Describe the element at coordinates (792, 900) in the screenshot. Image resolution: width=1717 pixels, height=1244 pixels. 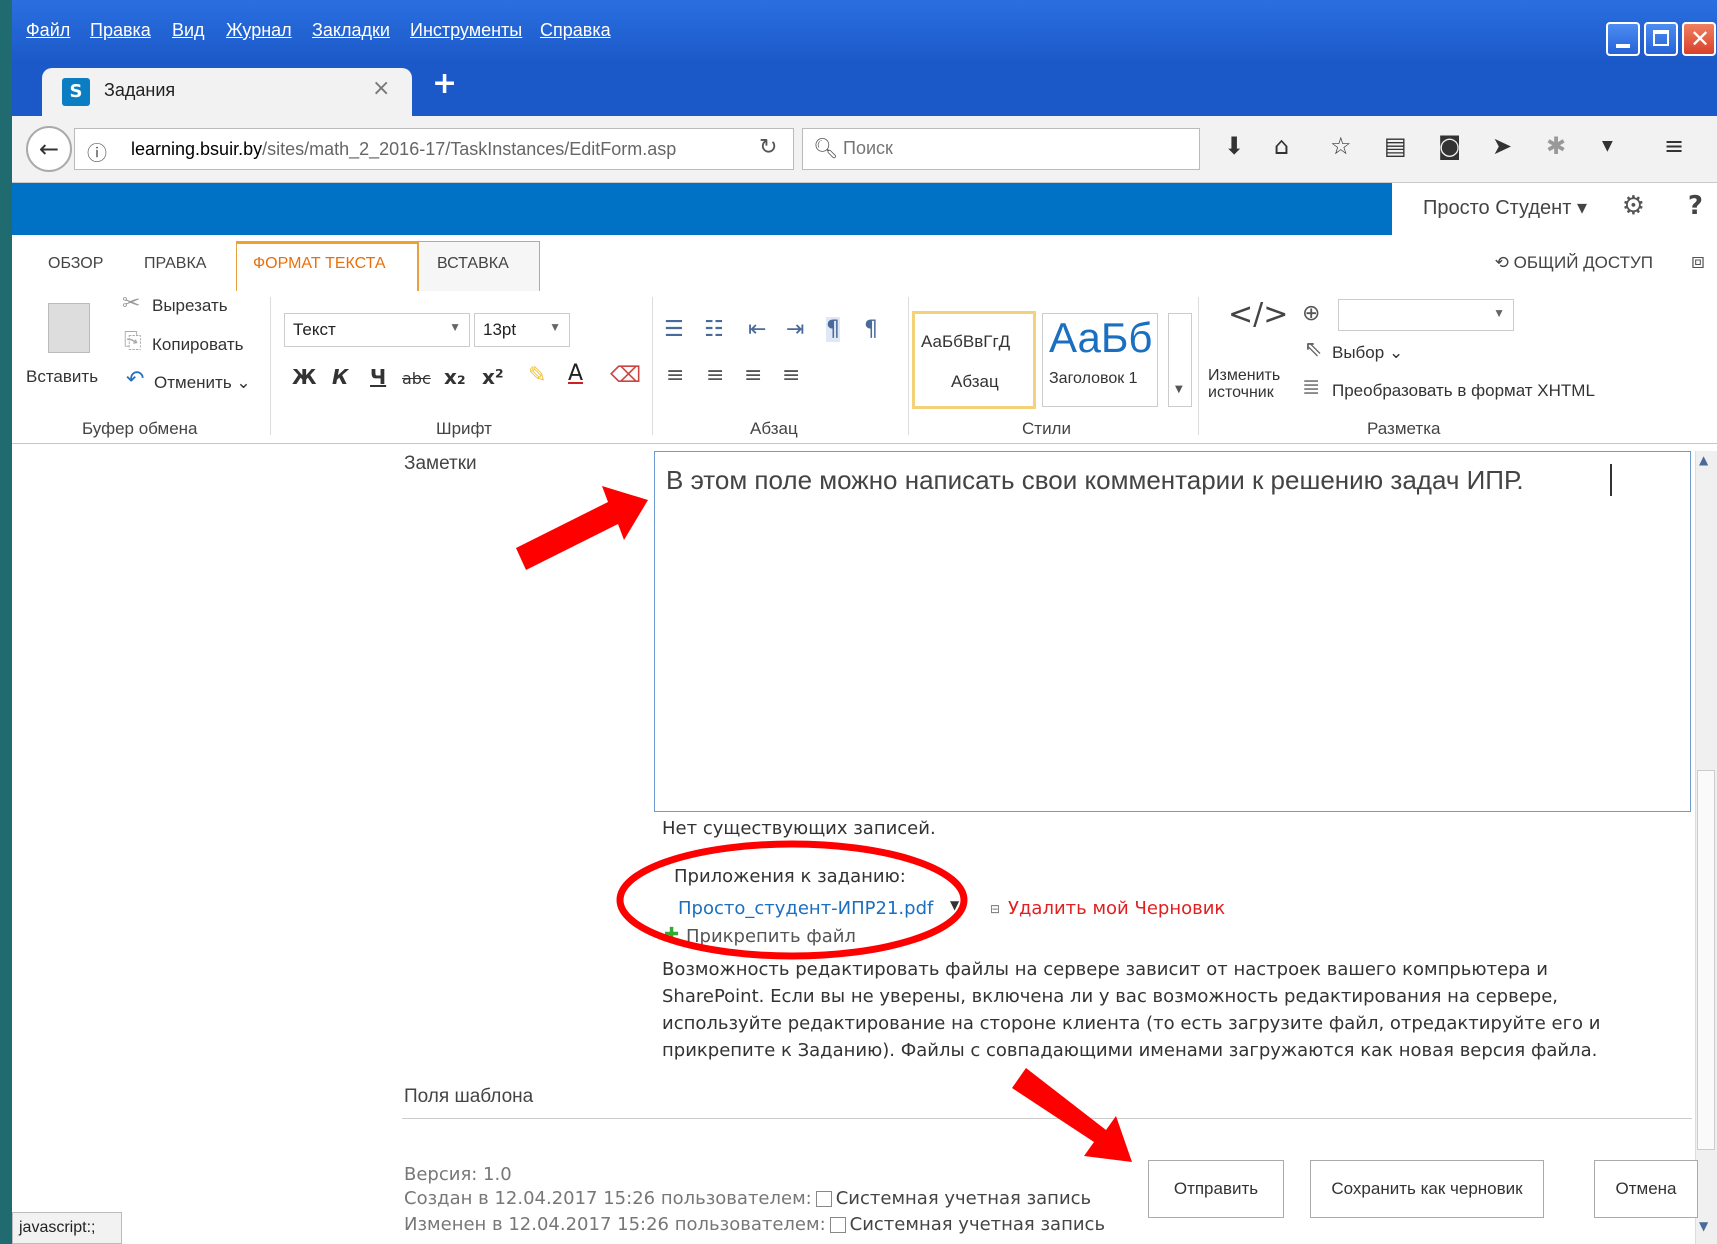
I see `red-ellipse-attachment` at that location.